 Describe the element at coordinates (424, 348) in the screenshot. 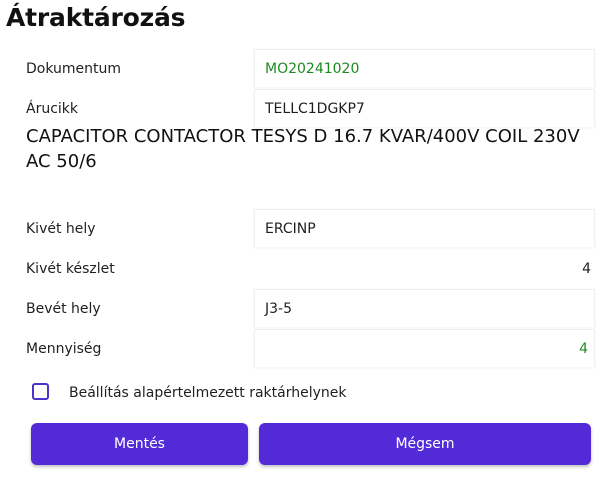

I see `quantity-field: 4` at that location.